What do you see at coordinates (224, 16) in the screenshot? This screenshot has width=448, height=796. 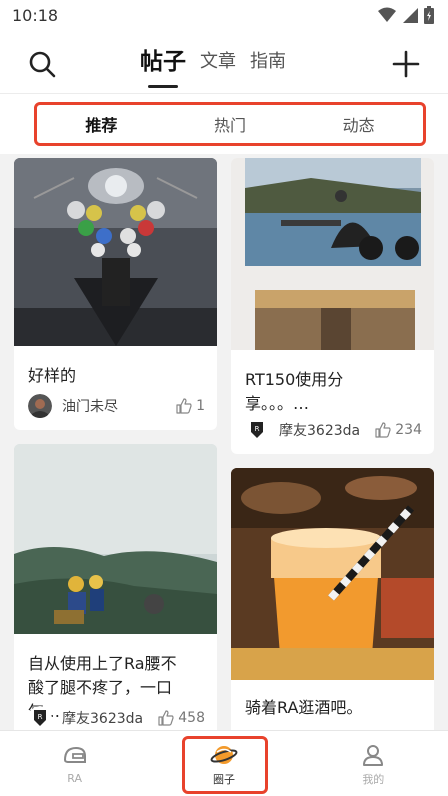 I see `status-bar: 10:18` at bounding box center [224, 16].